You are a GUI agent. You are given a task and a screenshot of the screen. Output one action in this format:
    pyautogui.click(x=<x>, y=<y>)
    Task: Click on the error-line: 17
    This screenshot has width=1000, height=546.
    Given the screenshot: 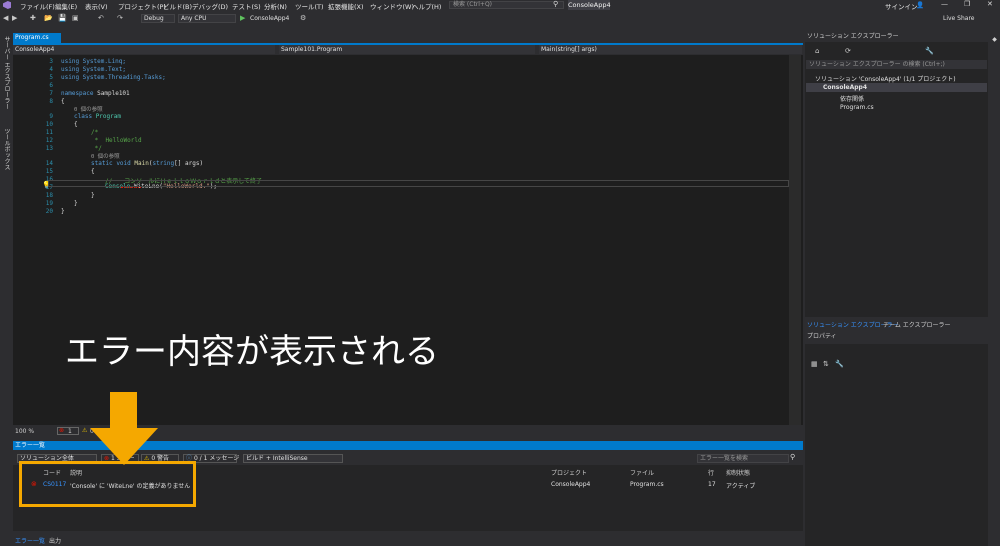 What is the action you would take?
    pyautogui.click(x=712, y=484)
    